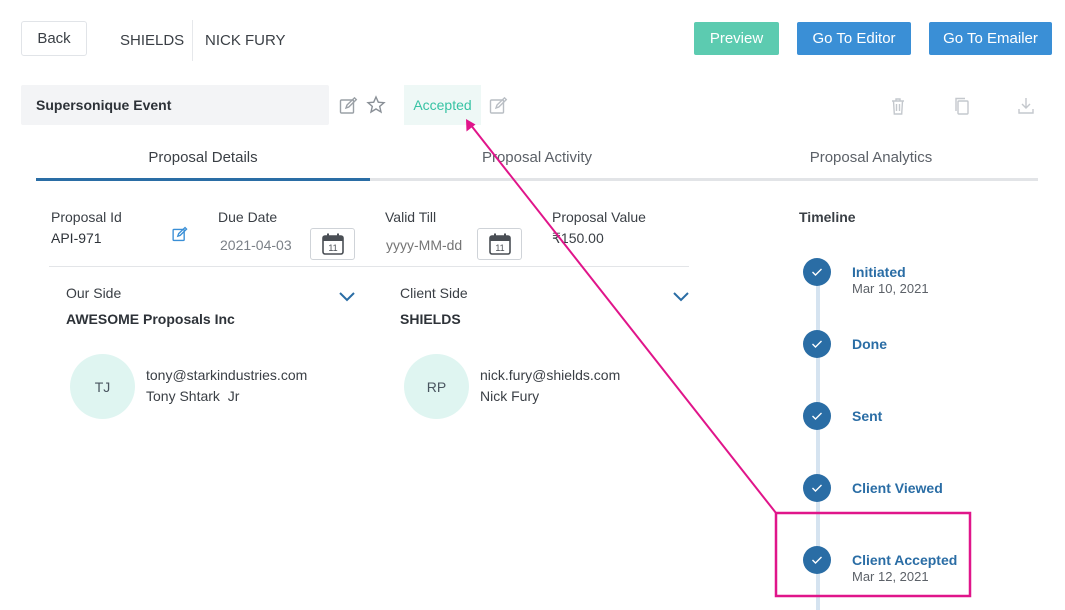 The height and width of the screenshot is (610, 1065). Describe the element at coordinates (905, 560) in the screenshot. I see `timeline-step-label: Client Accepted` at that location.